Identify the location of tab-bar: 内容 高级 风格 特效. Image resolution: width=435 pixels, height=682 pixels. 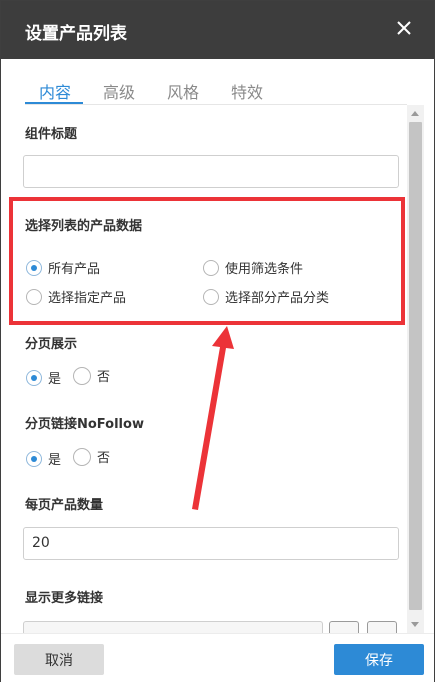
(220, 93).